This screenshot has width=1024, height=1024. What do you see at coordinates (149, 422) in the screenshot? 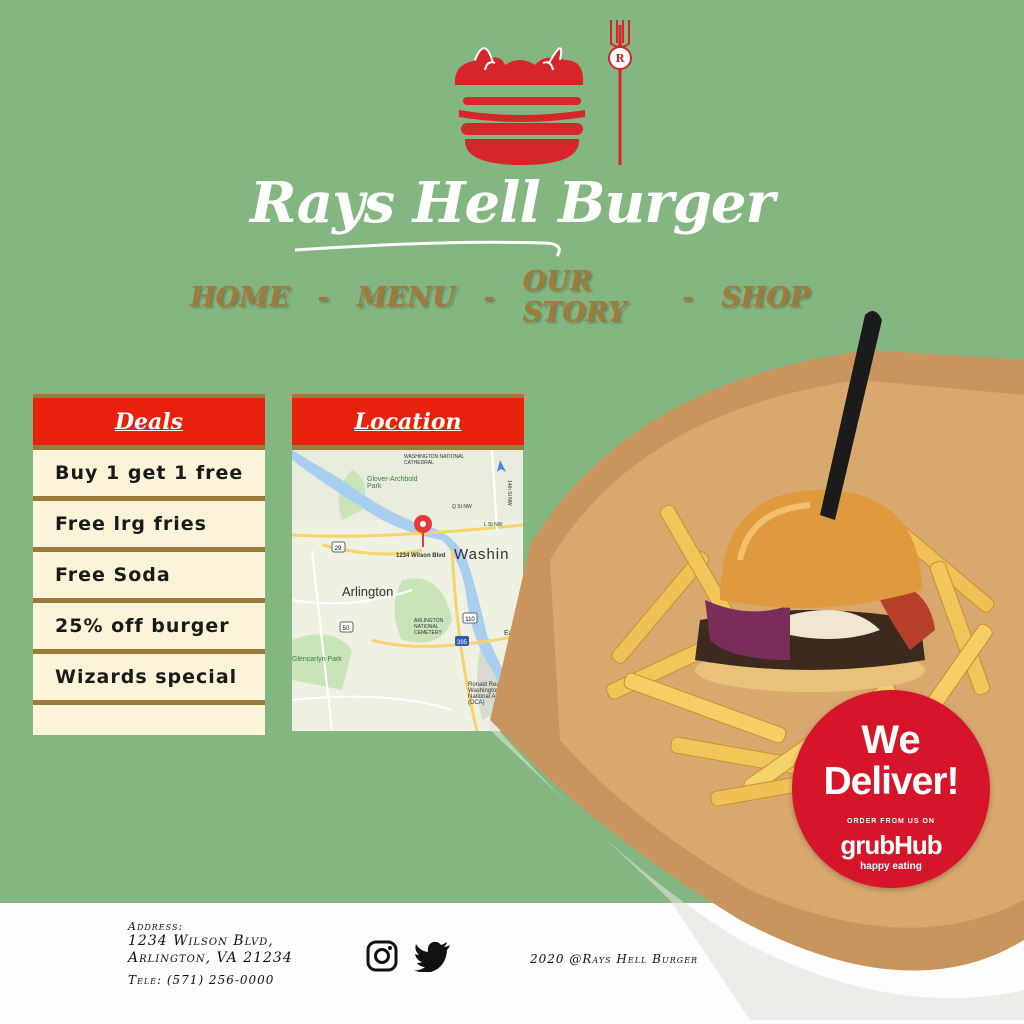
I see `deals-title: Deals` at bounding box center [149, 422].